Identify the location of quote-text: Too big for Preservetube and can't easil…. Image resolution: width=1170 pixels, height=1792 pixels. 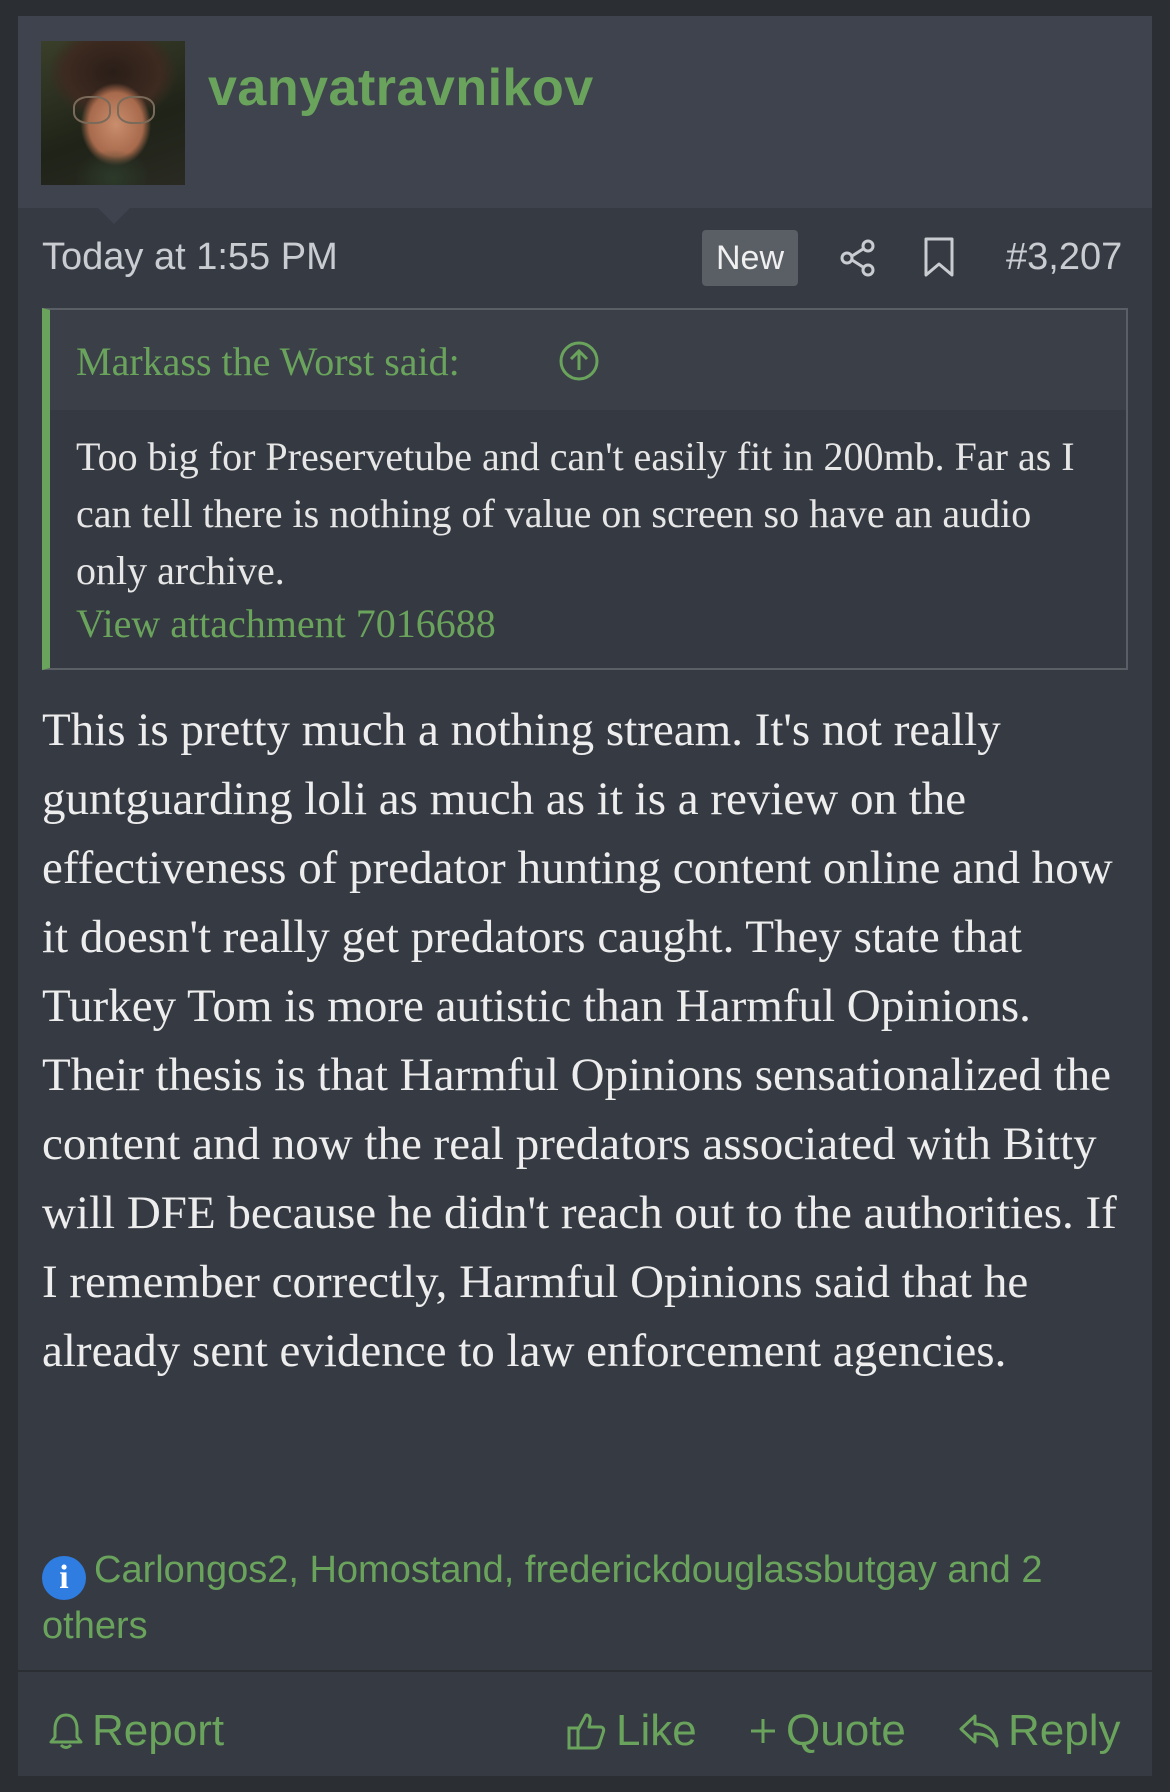
(575, 513).